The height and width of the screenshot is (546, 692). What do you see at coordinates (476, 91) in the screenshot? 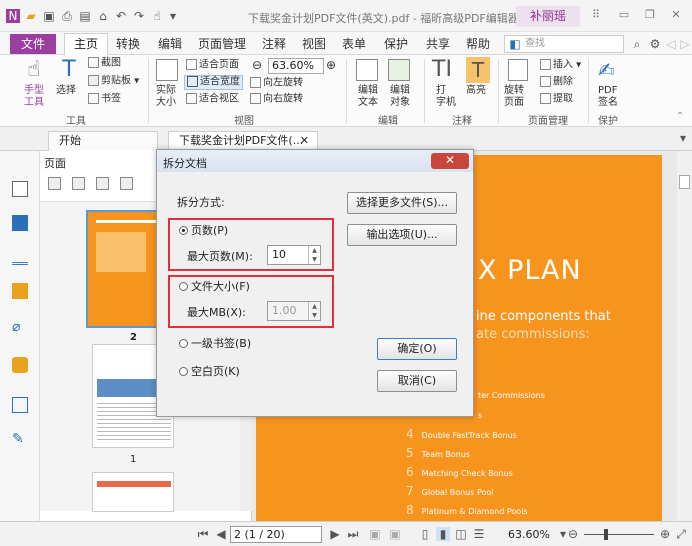
I see `highlight-button: 高亮` at bounding box center [476, 91].